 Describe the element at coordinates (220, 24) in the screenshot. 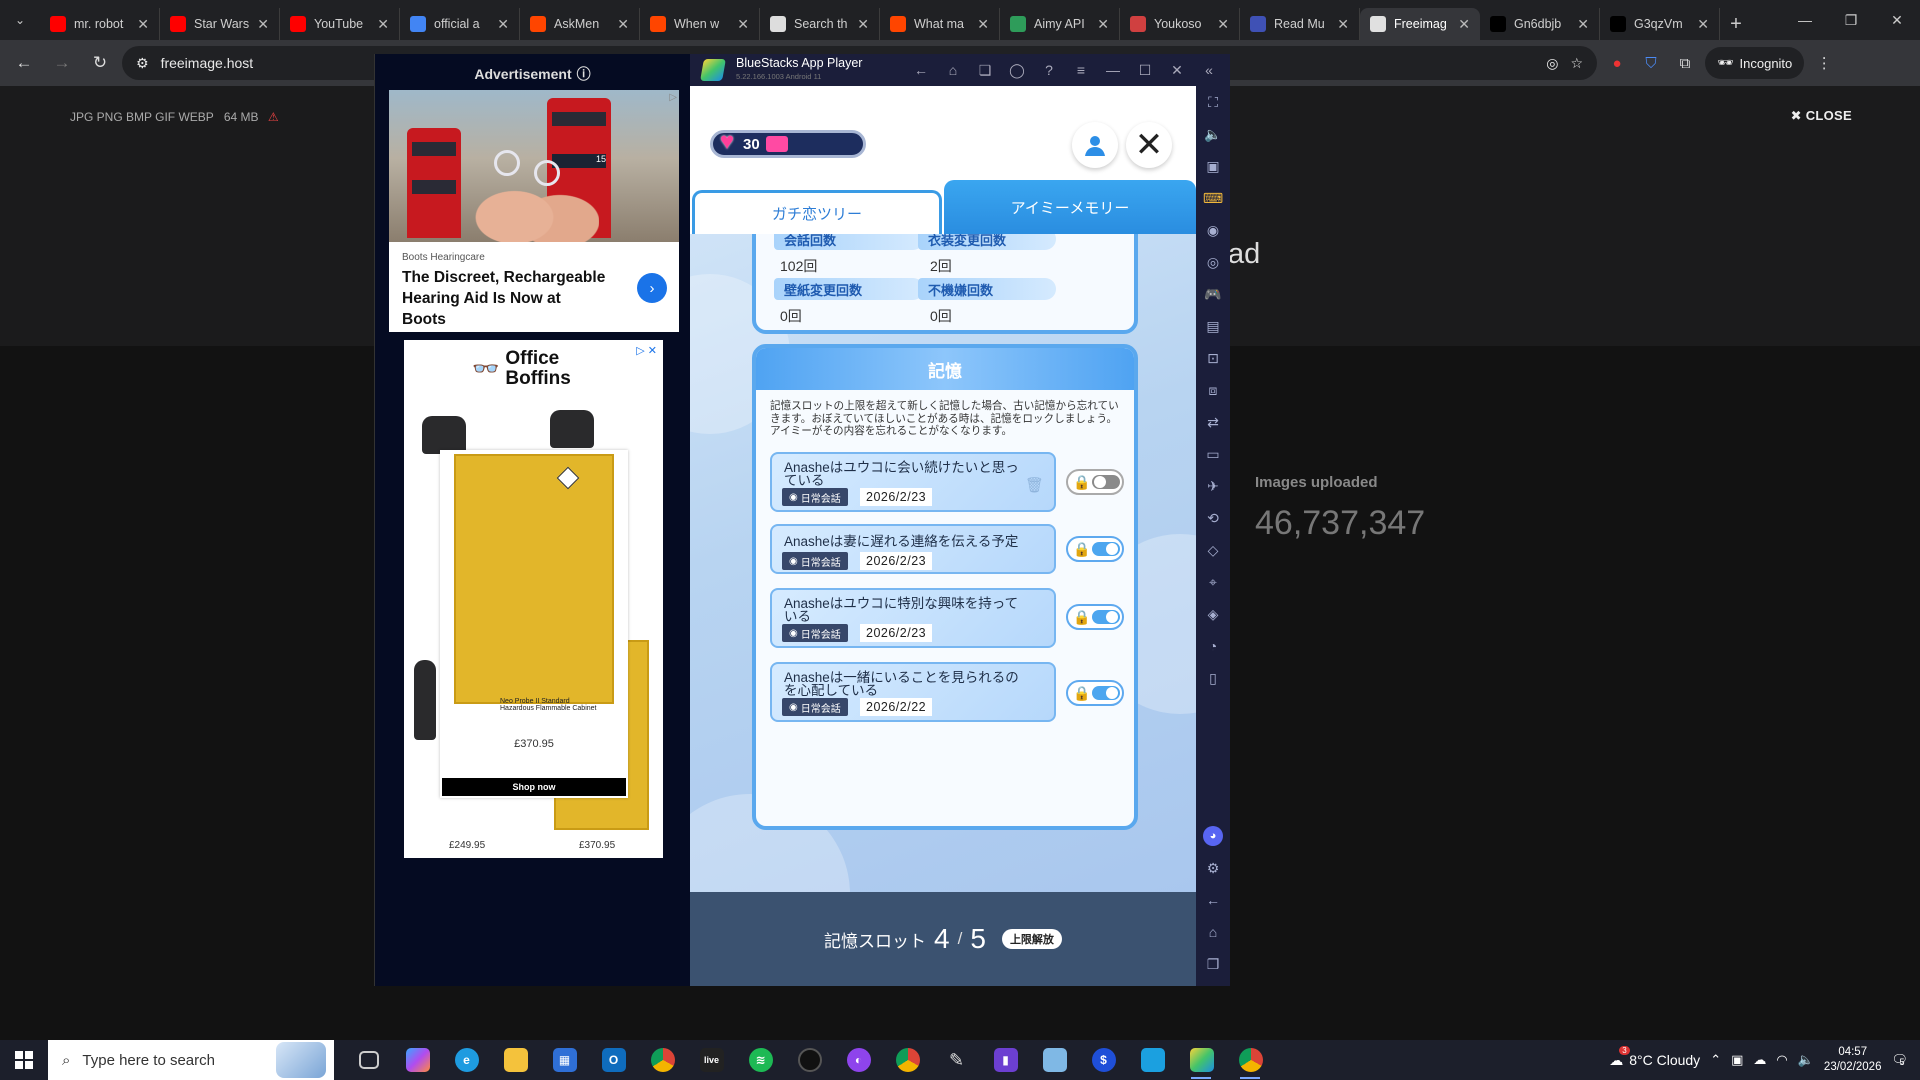

I see `browser-tab: Star Wars ✕` at that location.